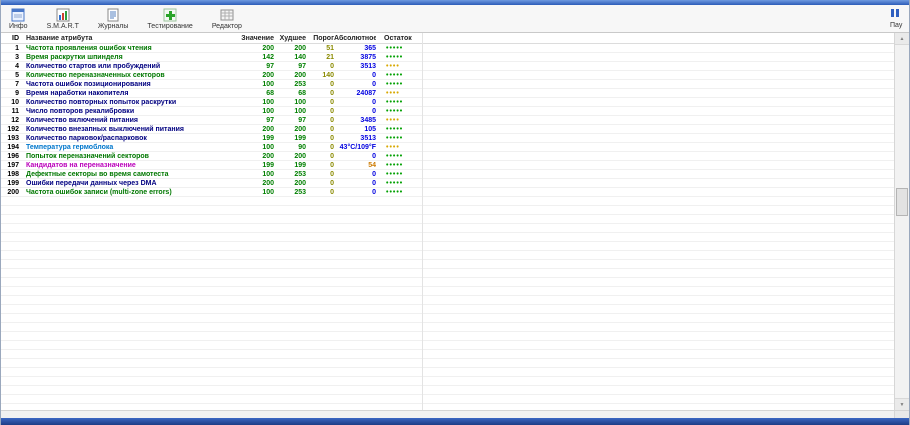 The width and height of the screenshot is (910, 425). What do you see at coordinates (170, 15) in the screenshot?
I see `green-cross-icon` at bounding box center [170, 15].